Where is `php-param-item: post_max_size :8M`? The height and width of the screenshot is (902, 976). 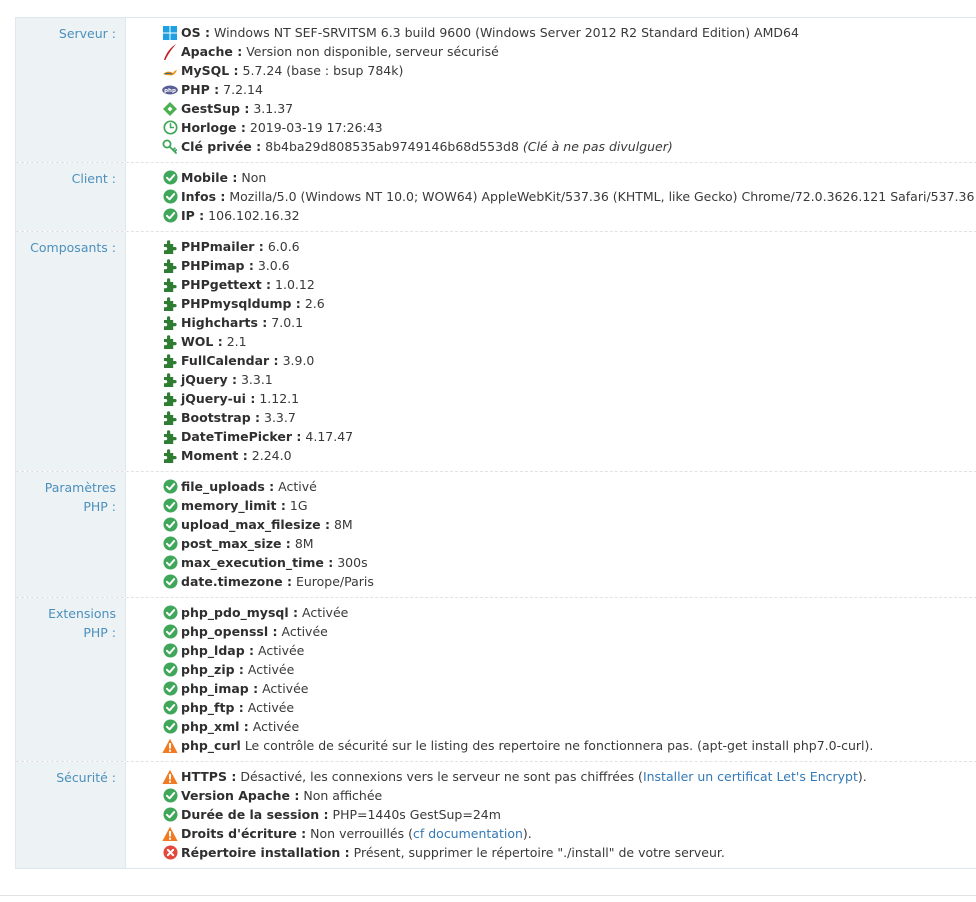
php-param-item: post_max_size :8M is located at coordinates (569, 543).